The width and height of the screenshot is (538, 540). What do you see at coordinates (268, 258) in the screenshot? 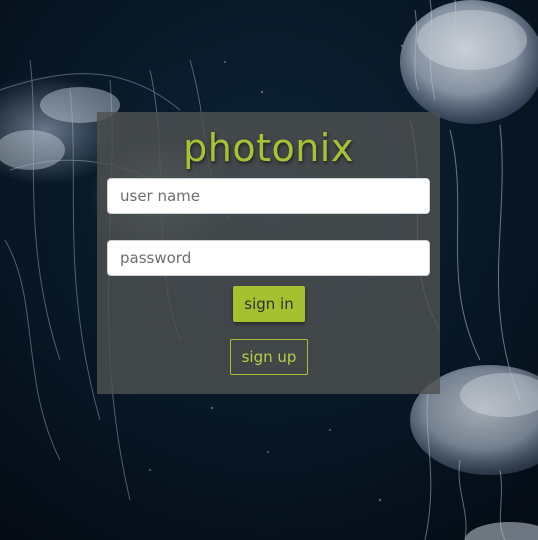
I see `password-input` at bounding box center [268, 258].